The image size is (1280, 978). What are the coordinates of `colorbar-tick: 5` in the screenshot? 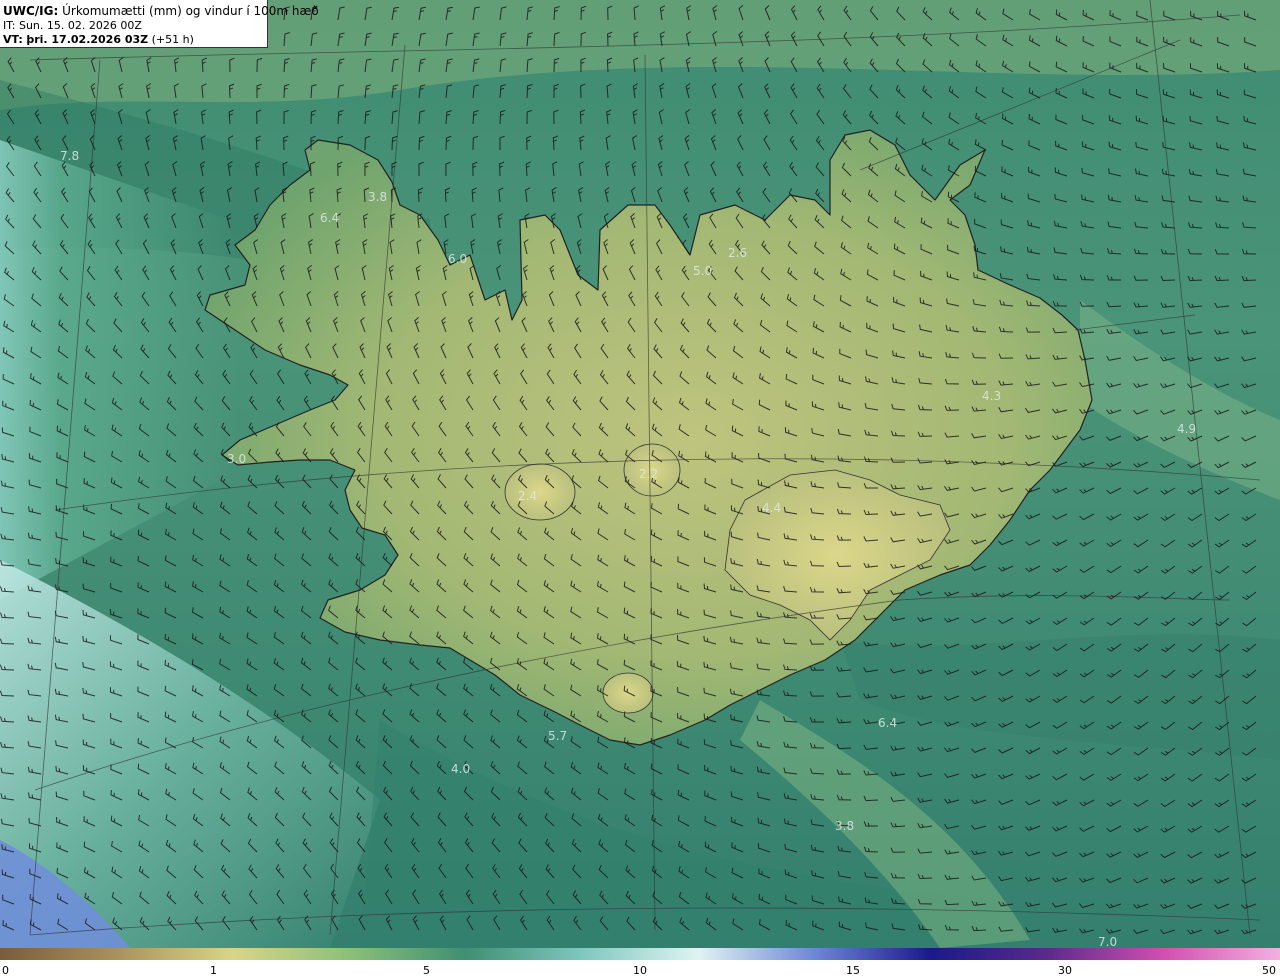 It's located at (426, 970).